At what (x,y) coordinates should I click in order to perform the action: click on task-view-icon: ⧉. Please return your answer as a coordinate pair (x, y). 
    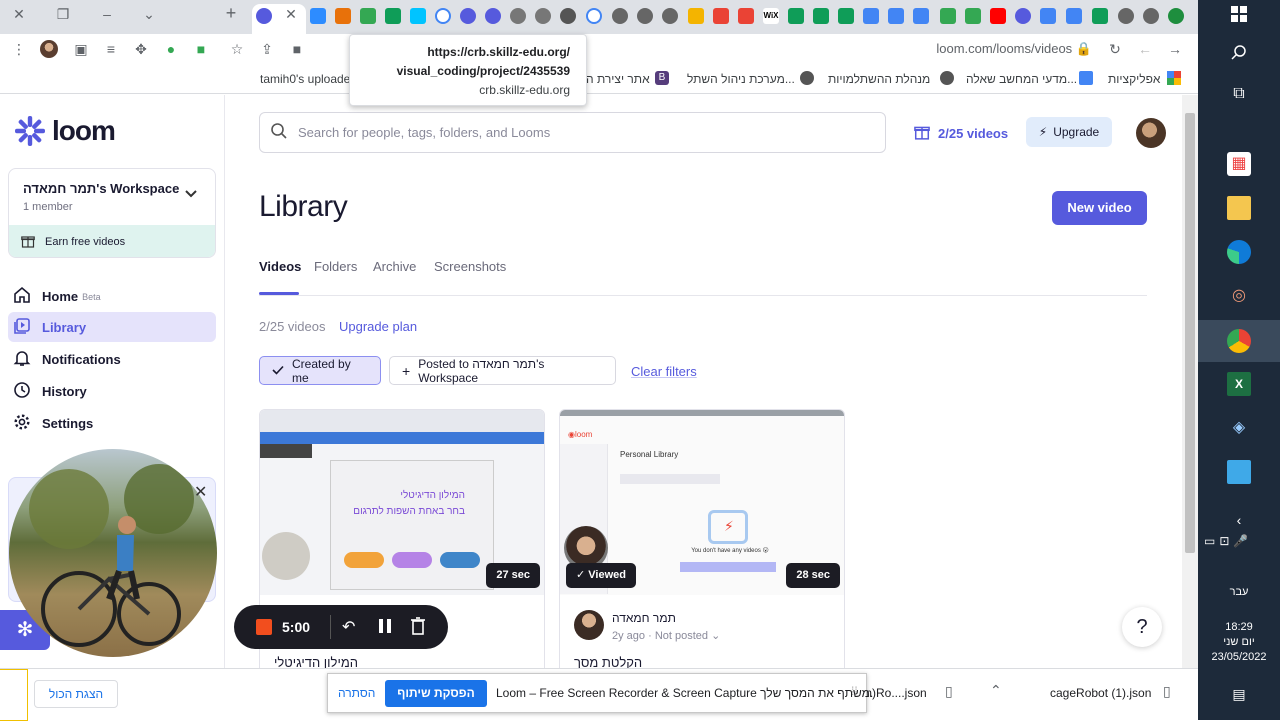
    Looking at the image, I should click on (1239, 94).